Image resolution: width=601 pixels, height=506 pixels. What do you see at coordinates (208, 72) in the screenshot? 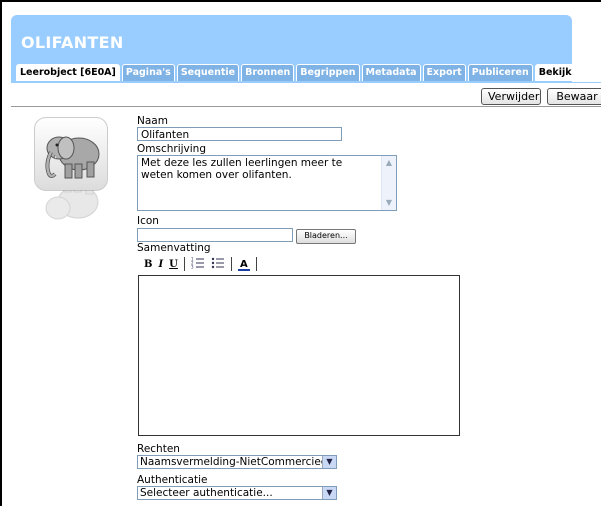
I see `tab-sequentie: Sequentie` at bounding box center [208, 72].